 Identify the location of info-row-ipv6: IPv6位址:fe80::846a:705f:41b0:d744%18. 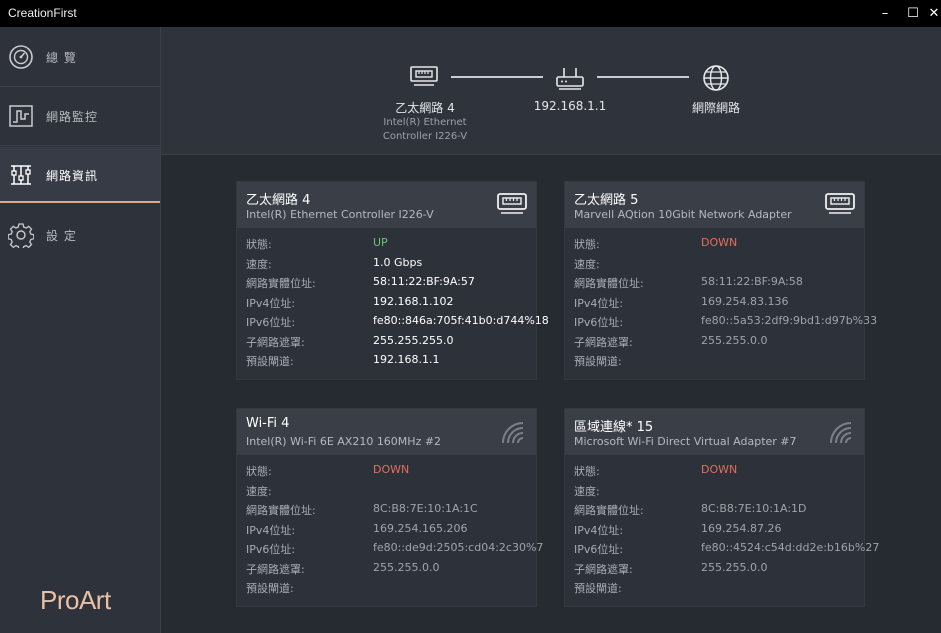
(386, 322).